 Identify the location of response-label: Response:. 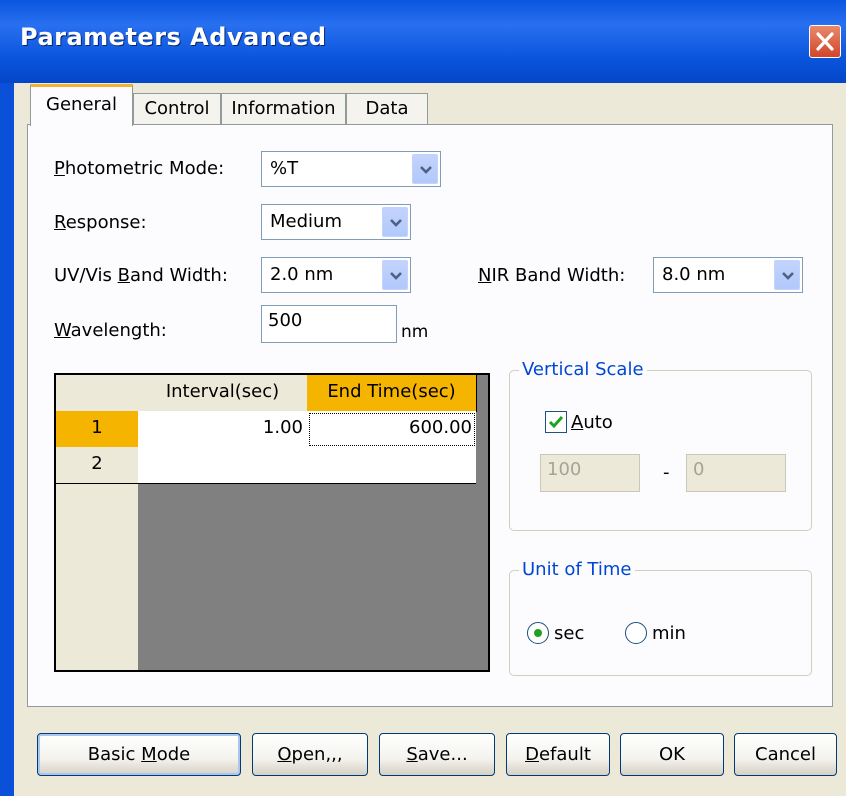
(100, 222).